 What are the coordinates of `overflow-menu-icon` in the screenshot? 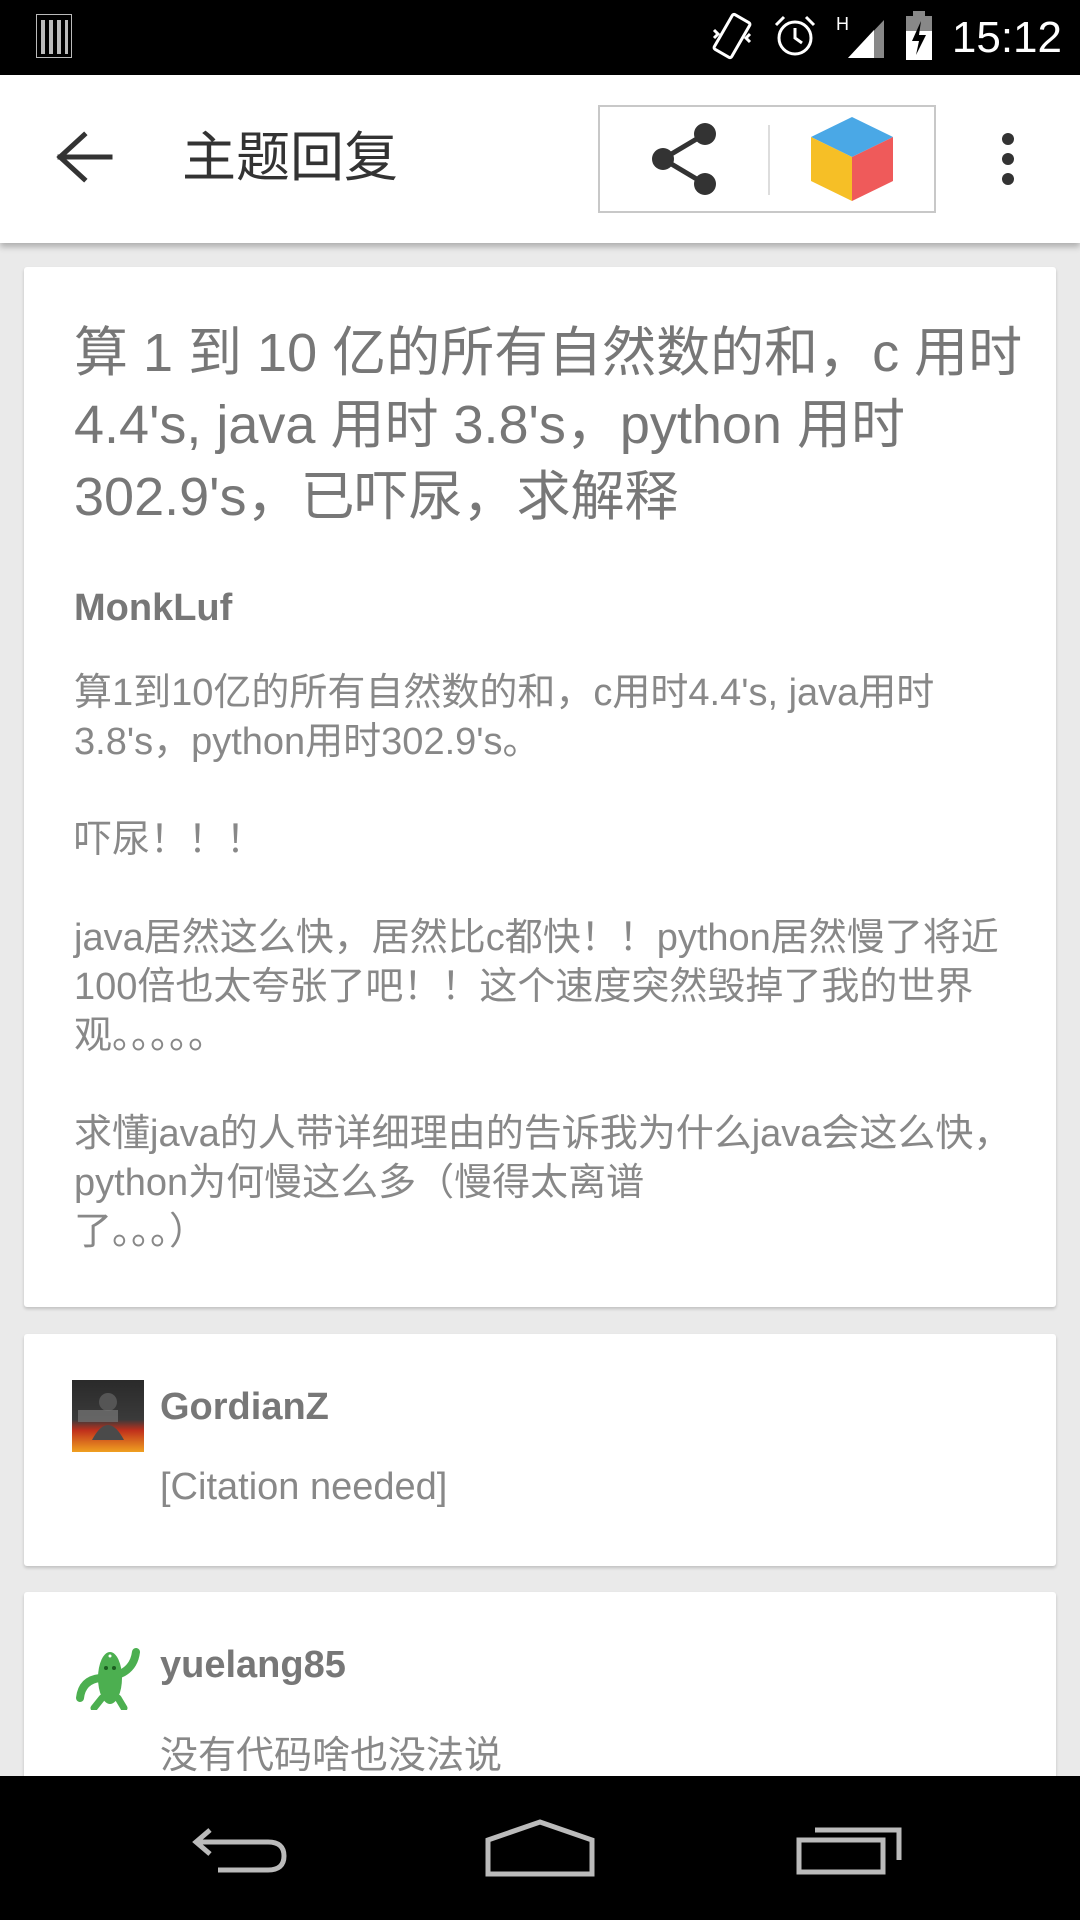 It's located at (1008, 159).